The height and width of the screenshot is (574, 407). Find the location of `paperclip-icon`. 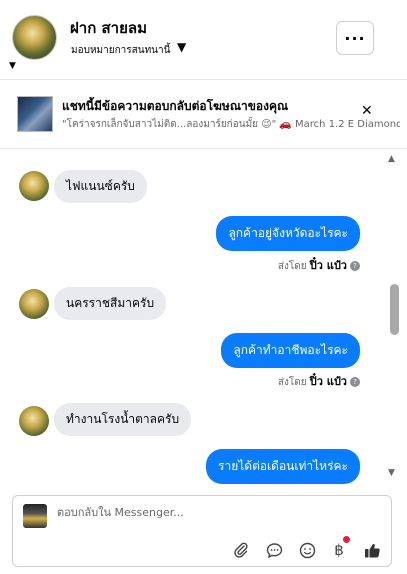

paperclip-icon is located at coordinates (241, 550).